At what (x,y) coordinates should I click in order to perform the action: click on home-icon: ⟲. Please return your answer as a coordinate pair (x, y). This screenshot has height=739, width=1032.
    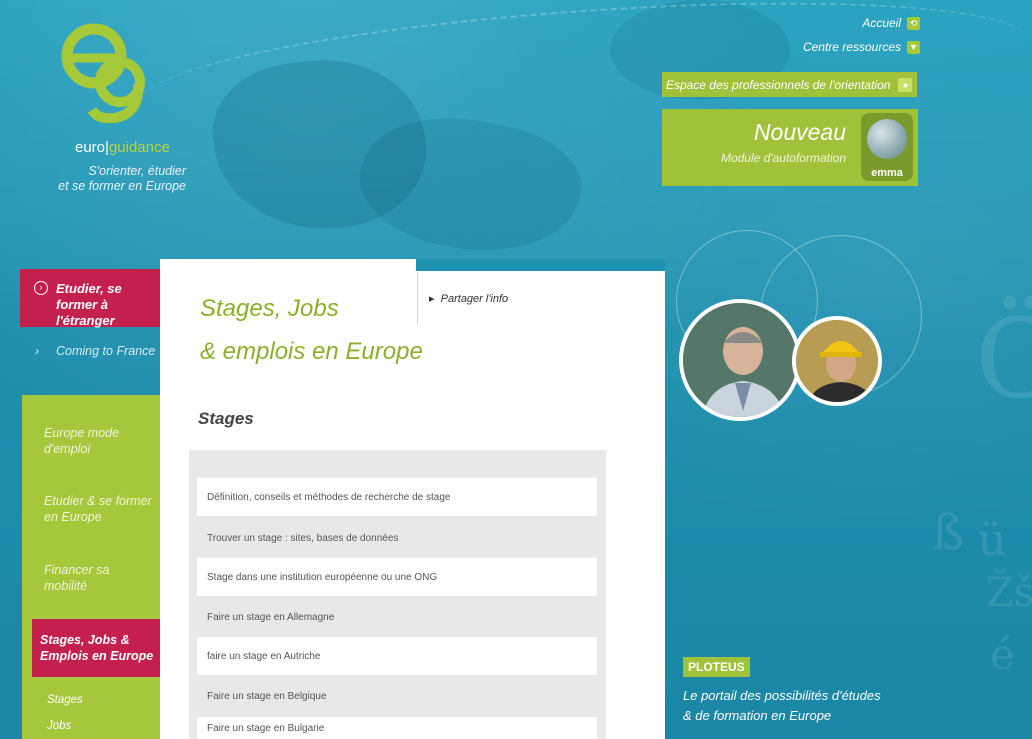
    Looking at the image, I should click on (913, 23).